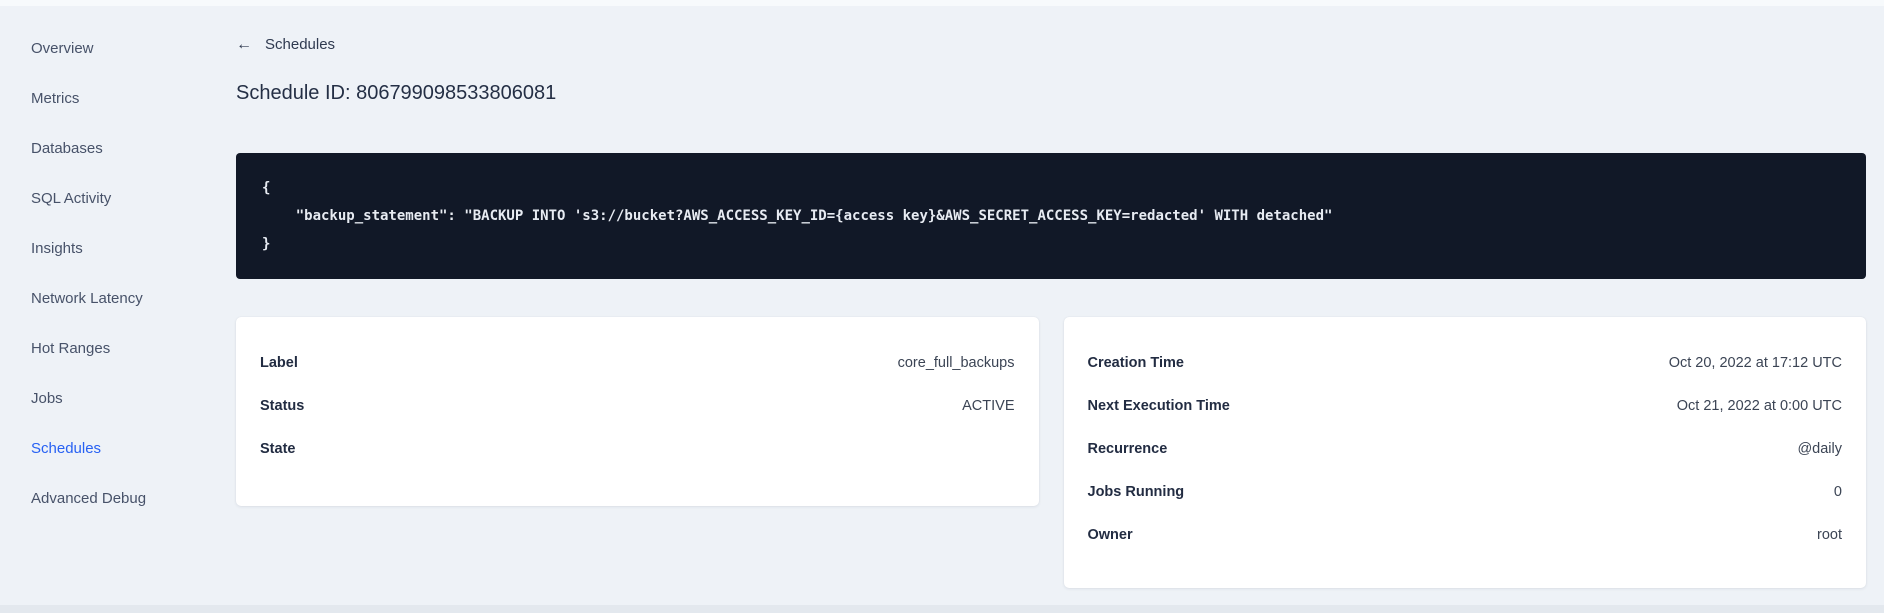 The height and width of the screenshot is (613, 1884). Describe the element at coordinates (1465, 448) in the screenshot. I see `detail-row-recurrence: Recurrence @daily` at that location.